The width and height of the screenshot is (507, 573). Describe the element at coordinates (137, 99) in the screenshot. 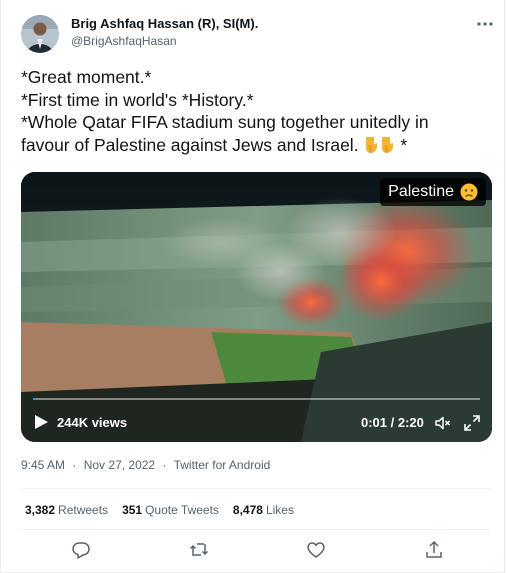

I see `tweet-line: *First time in world's *History.*` at that location.